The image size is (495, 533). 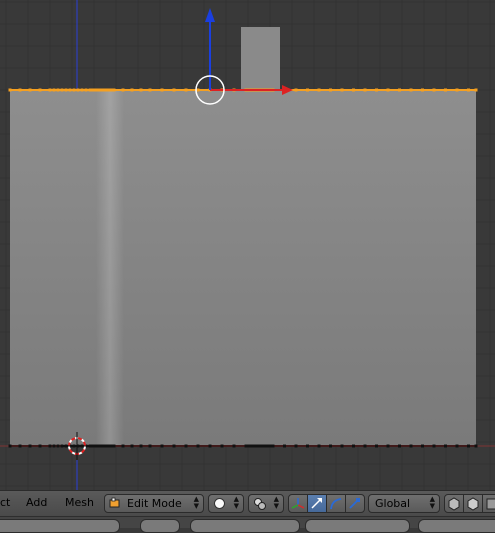 What do you see at coordinates (488, 503) in the screenshot?
I see `face-select-button` at bounding box center [488, 503].